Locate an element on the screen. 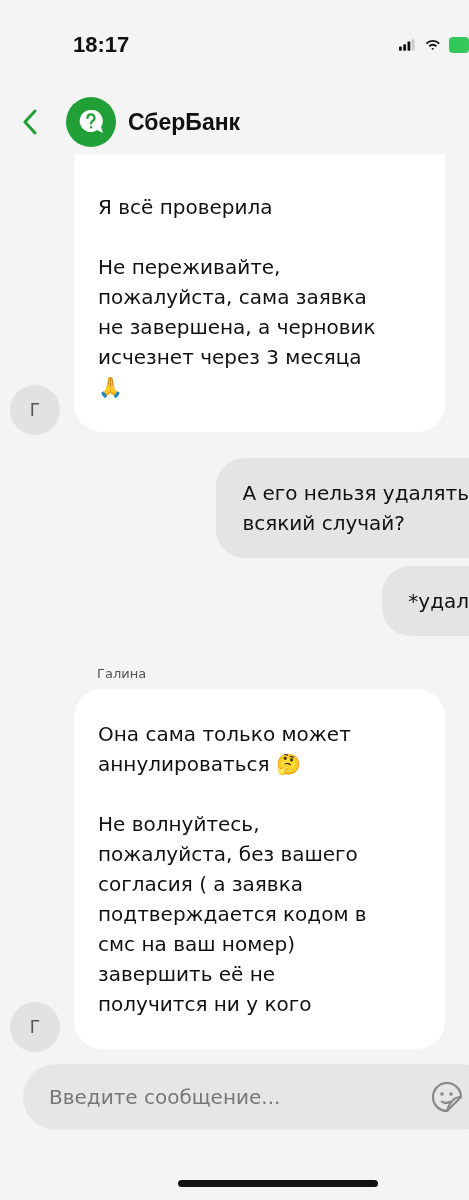 Image resolution: width=469 pixels, height=1200 pixels. wifi-icon is located at coordinates (433, 45).